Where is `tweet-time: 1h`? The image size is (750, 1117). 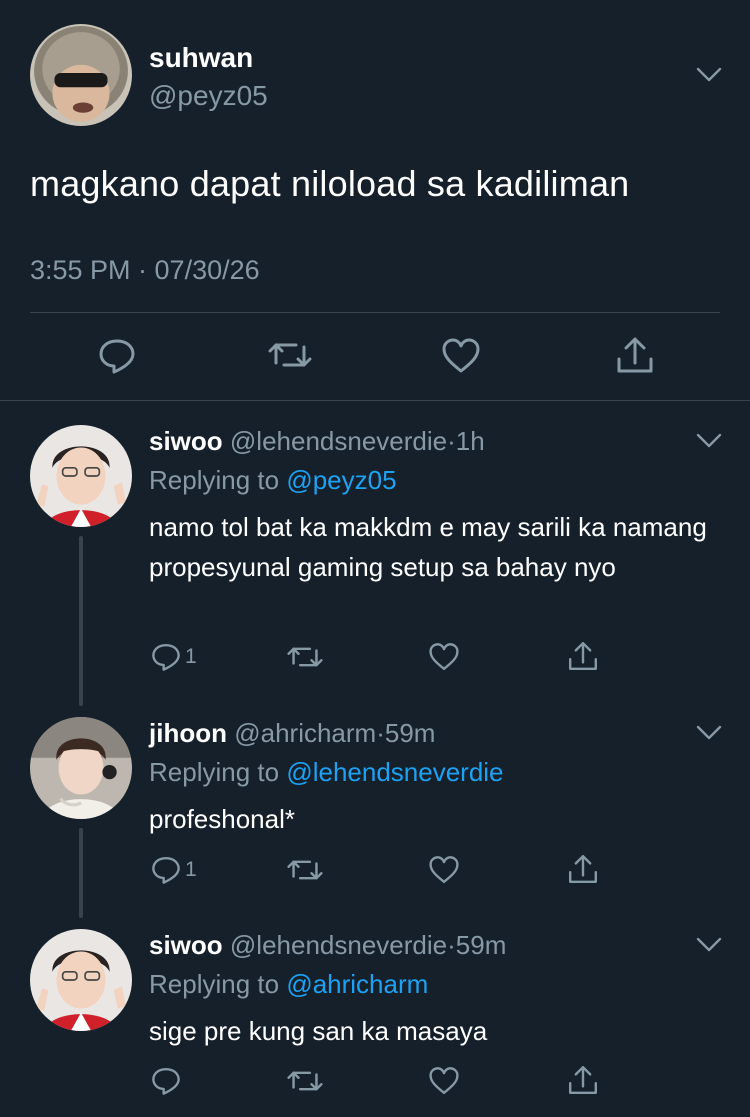
tweet-time: 1h is located at coordinates (470, 441).